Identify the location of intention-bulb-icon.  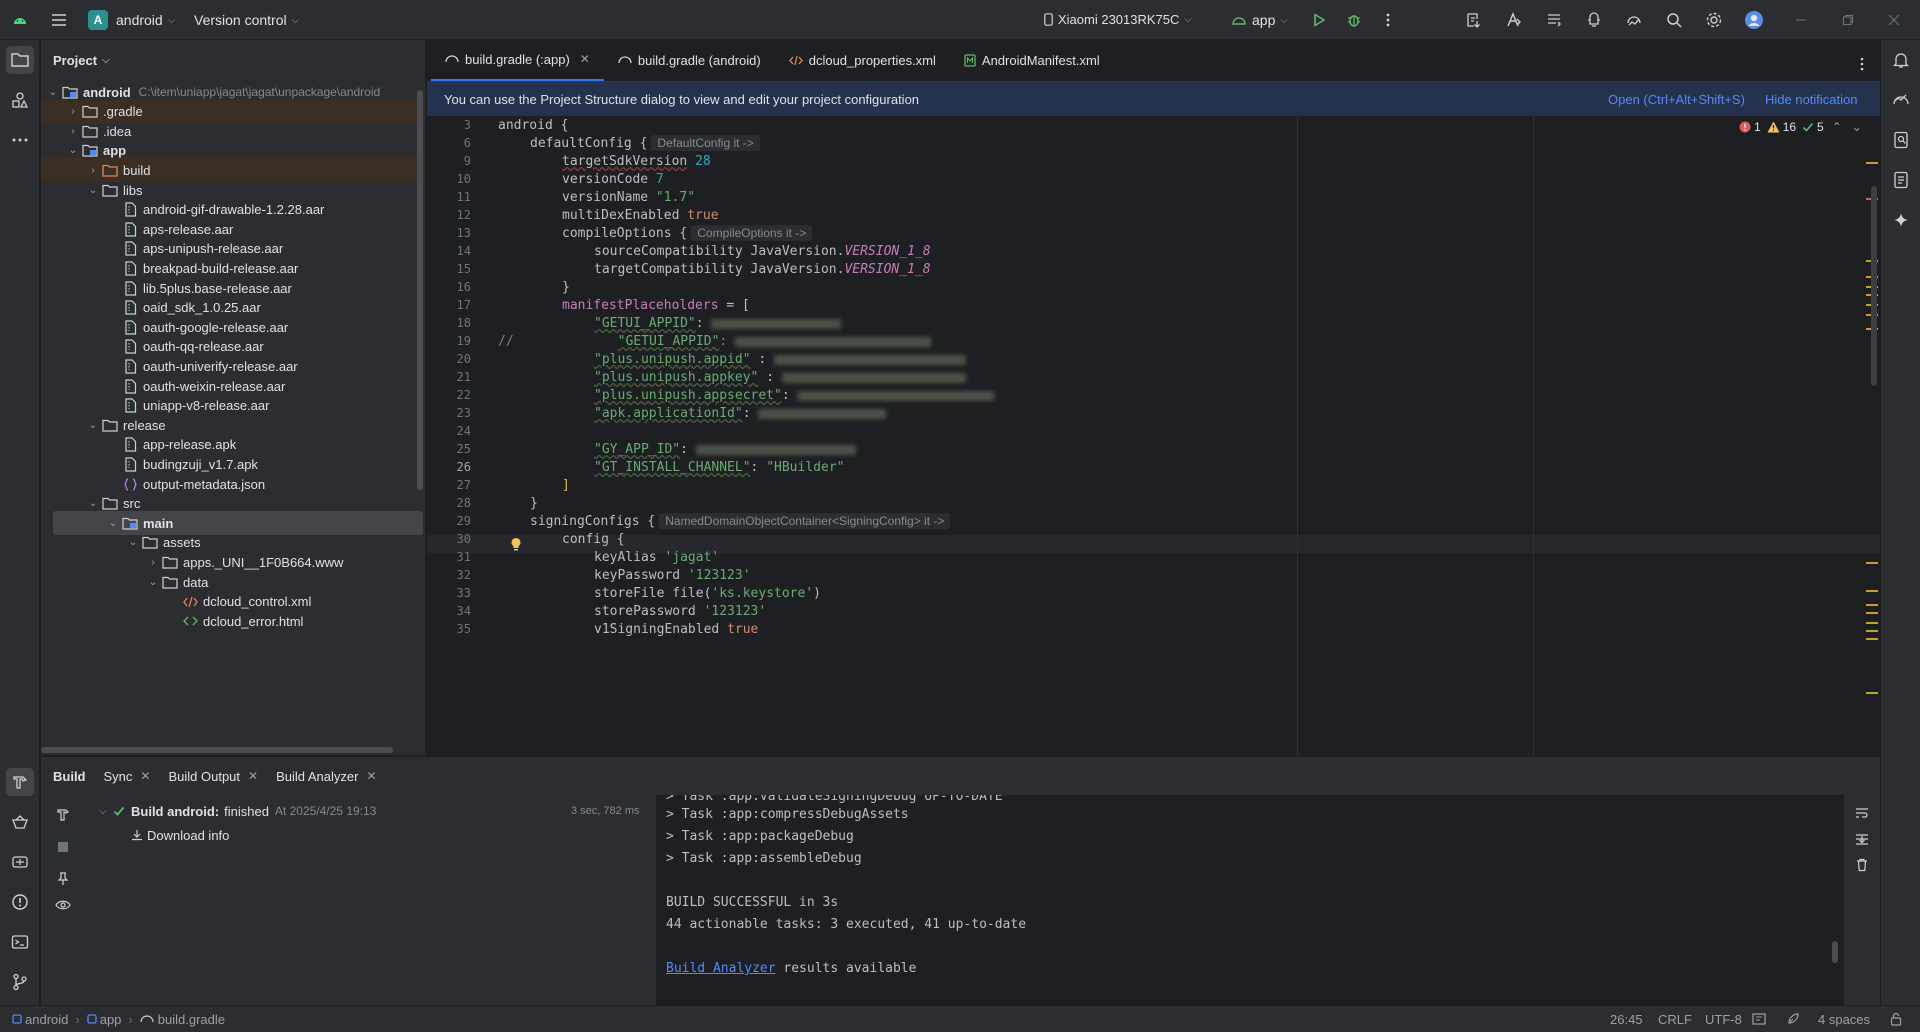
(516, 544).